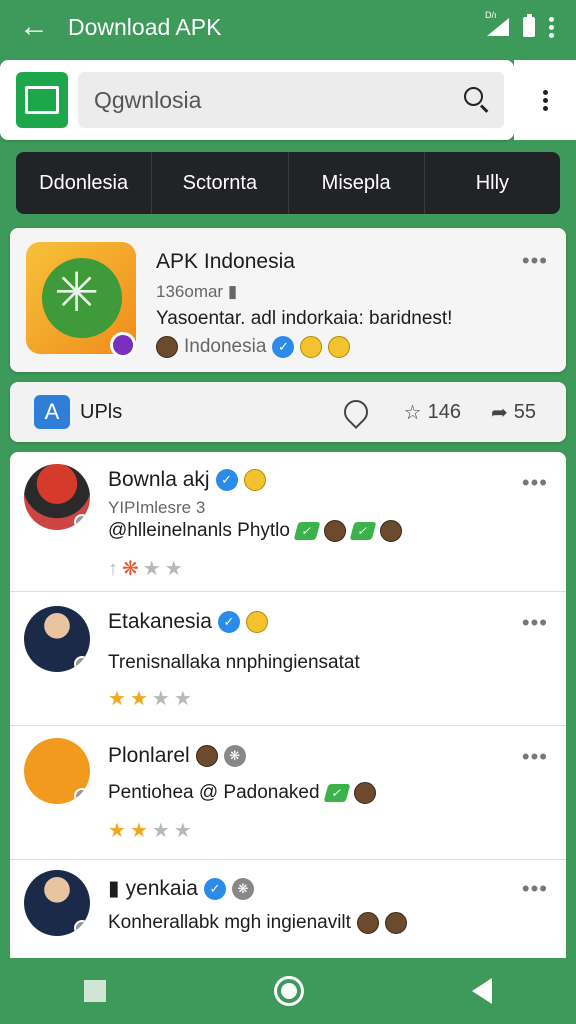 The height and width of the screenshot is (1024, 576). What do you see at coordinates (34, 27) in the screenshot?
I see `back-arrow-icon: ←` at bounding box center [34, 27].